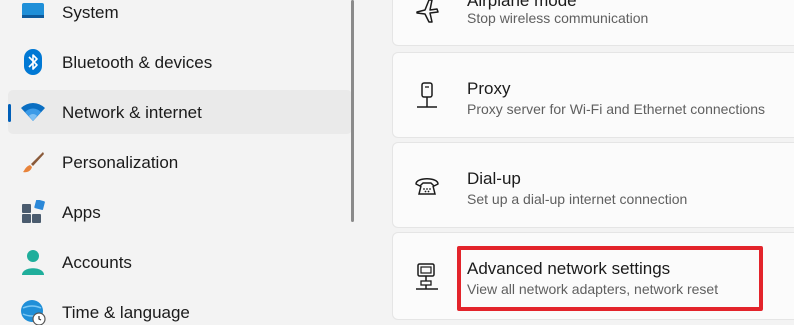  I want to click on sidebar-scrollbar, so click(352, 111).